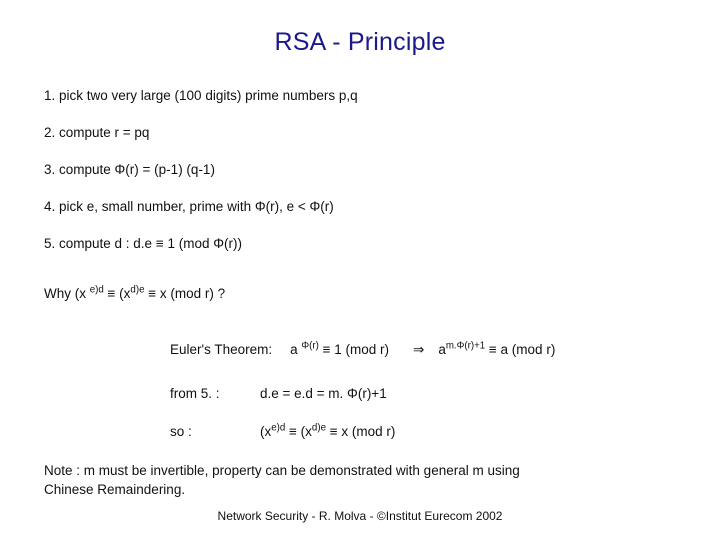  I want to click on euler-left-exponent: Φ(r), so click(310, 346).